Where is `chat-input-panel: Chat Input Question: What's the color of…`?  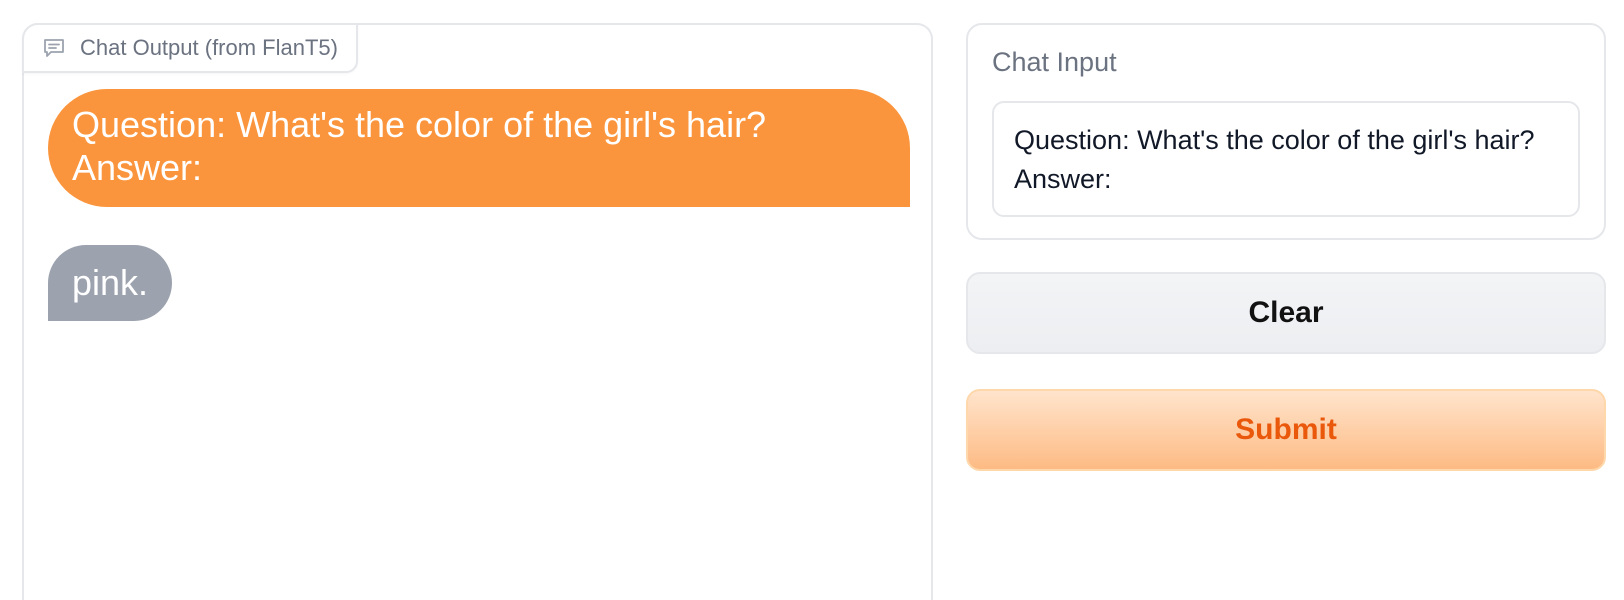 chat-input-panel: Chat Input Question: What's the color of… is located at coordinates (1286, 131).